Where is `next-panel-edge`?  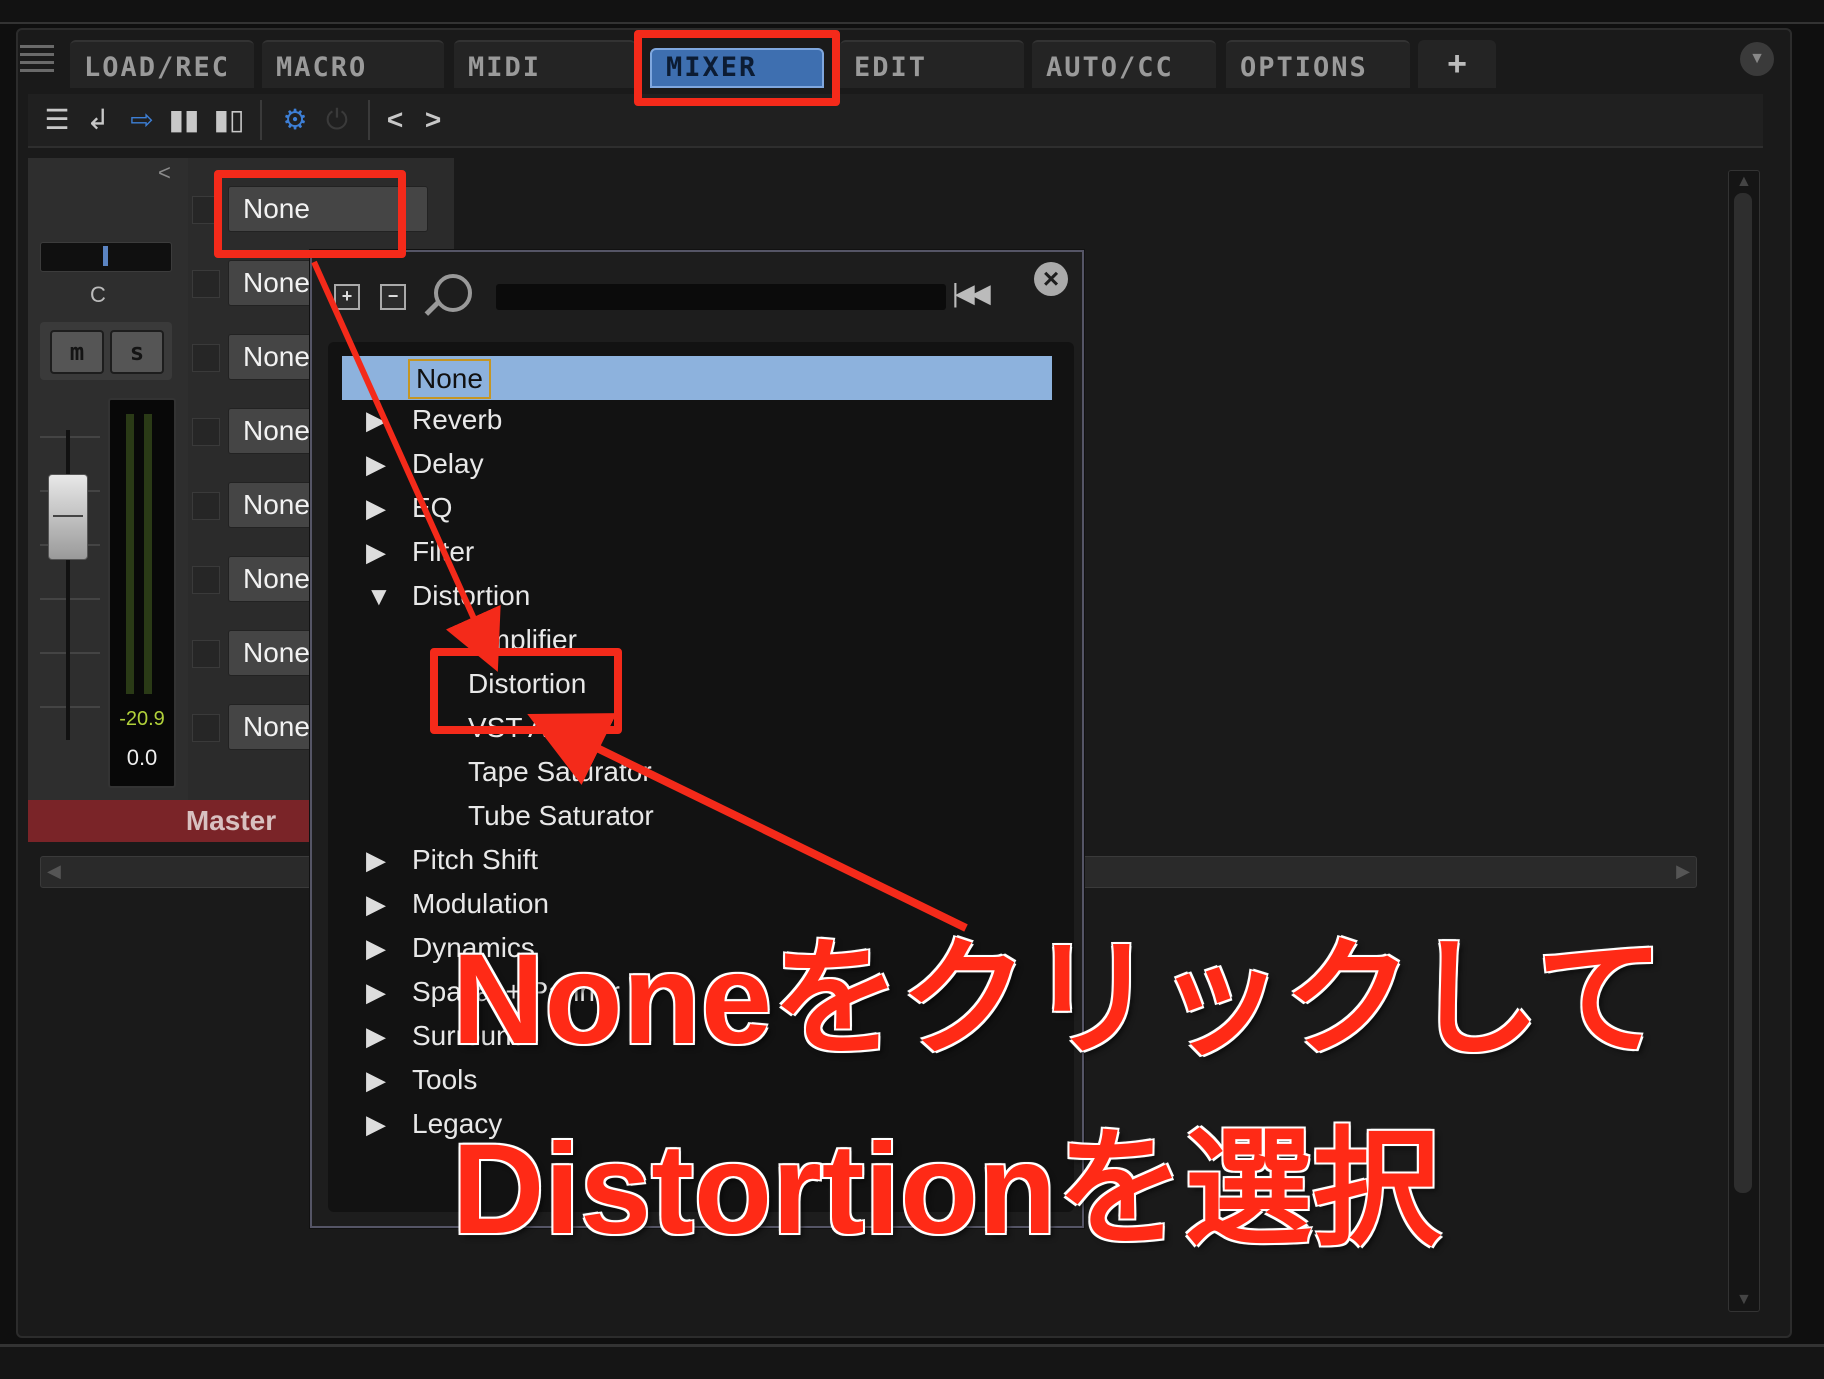 next-panel-edge is located at coordinates (912, 1361).